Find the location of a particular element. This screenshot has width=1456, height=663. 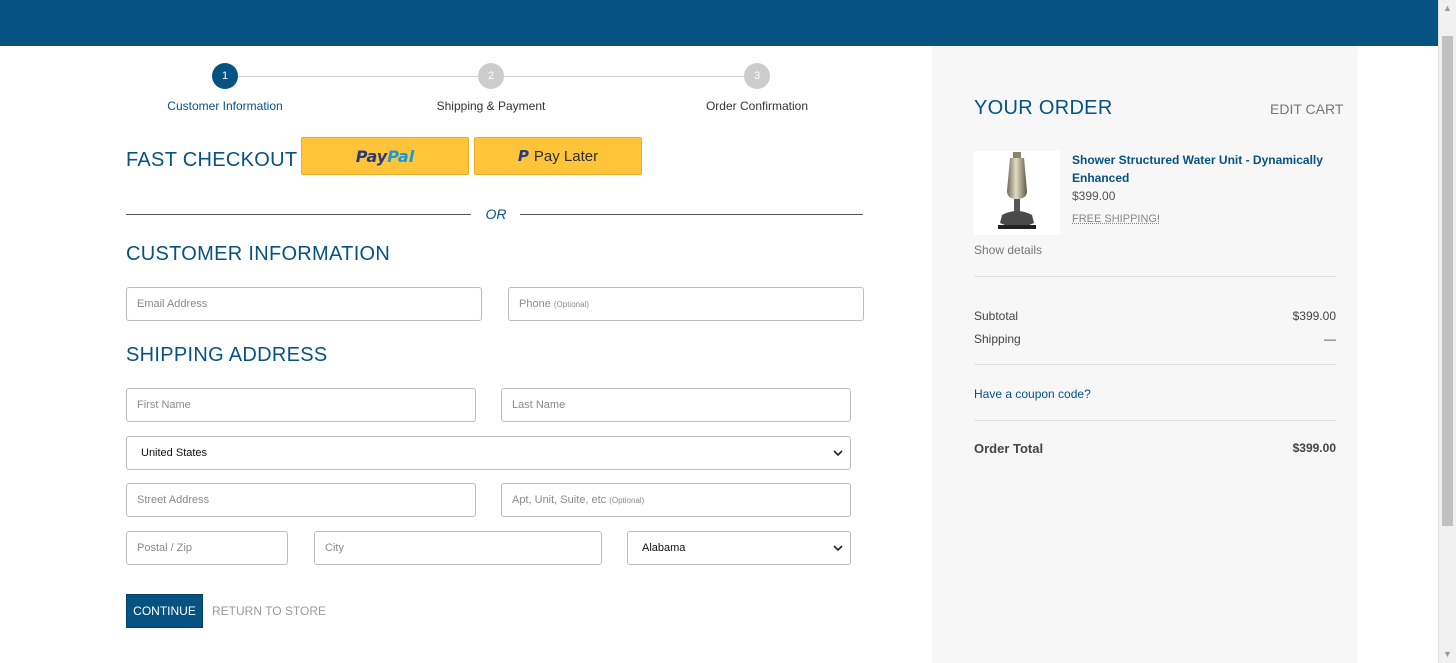

email-field is located at coordinates (304, 304).